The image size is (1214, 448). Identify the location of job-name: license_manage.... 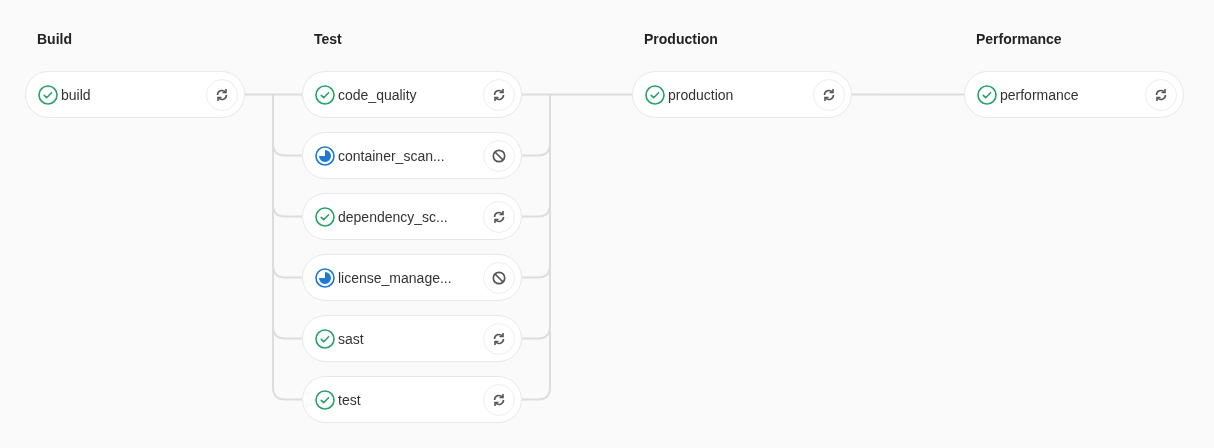
(395, 277).